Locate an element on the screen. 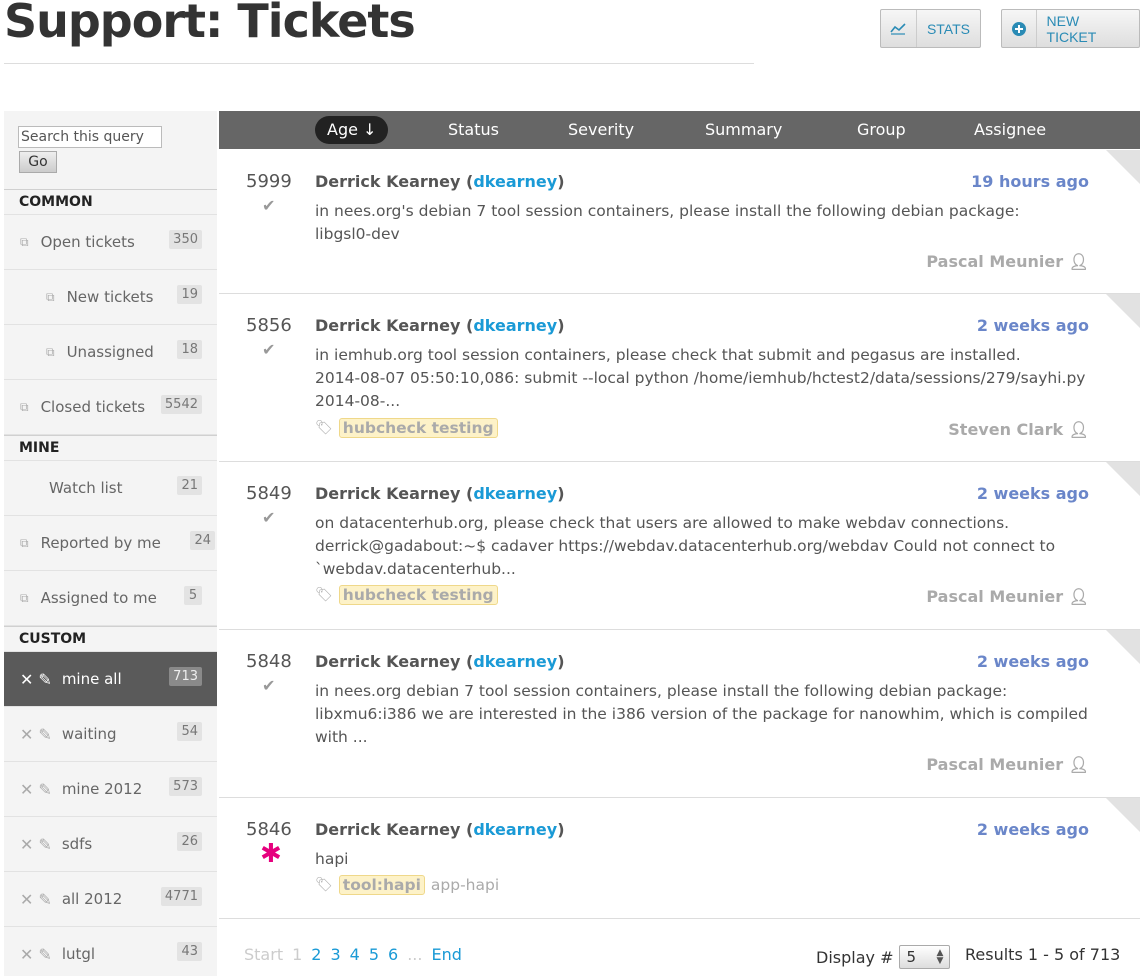  ticket-id: 5848 is located at coordinates (269, 661).